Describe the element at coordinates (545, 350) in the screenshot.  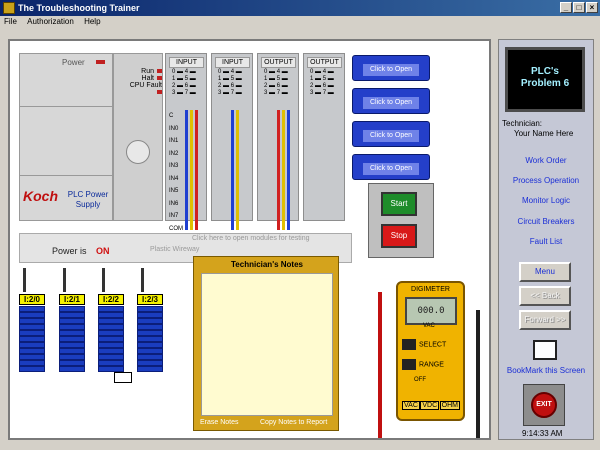
I see `book-icon` at that location.